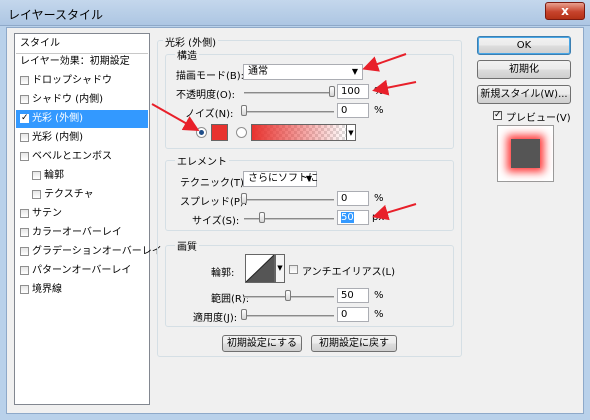  What do you see at coordinates (175, 117) in the screenshot?
I see `arrow-color` at bounding box center [175, 117].